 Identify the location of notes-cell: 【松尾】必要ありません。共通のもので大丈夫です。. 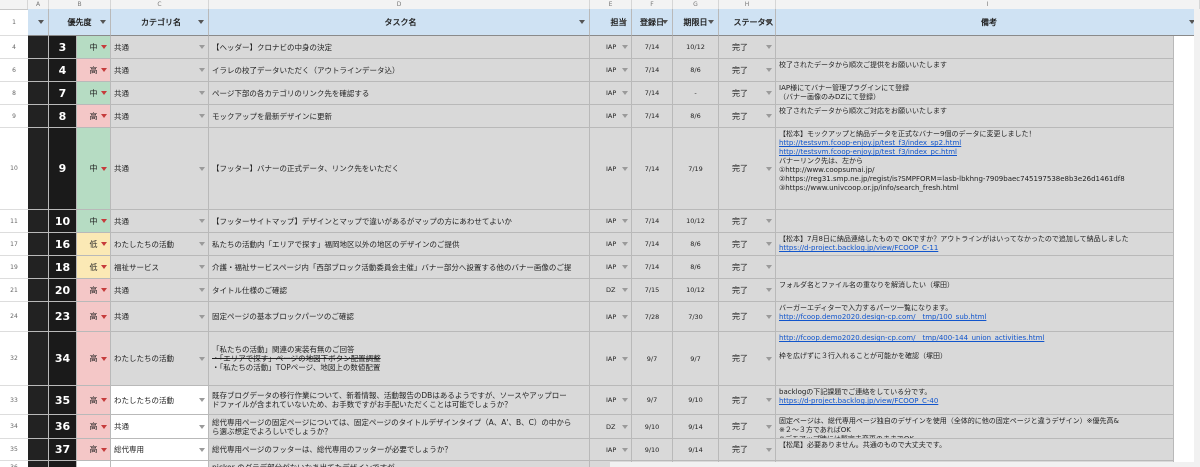
(975, 450).